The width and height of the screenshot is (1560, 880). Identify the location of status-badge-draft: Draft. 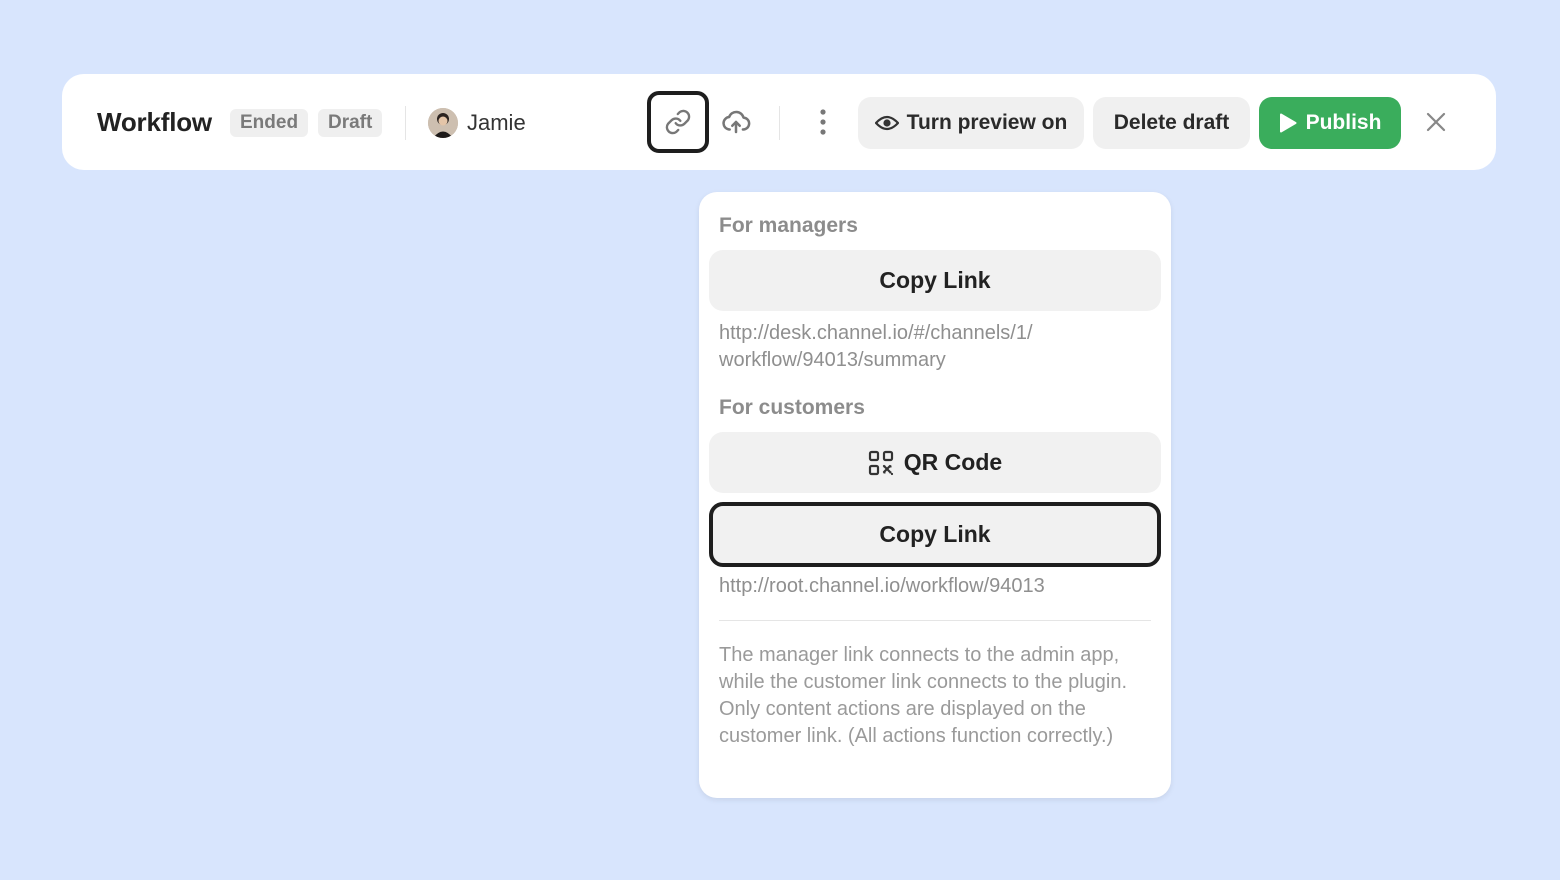
(350, 123).